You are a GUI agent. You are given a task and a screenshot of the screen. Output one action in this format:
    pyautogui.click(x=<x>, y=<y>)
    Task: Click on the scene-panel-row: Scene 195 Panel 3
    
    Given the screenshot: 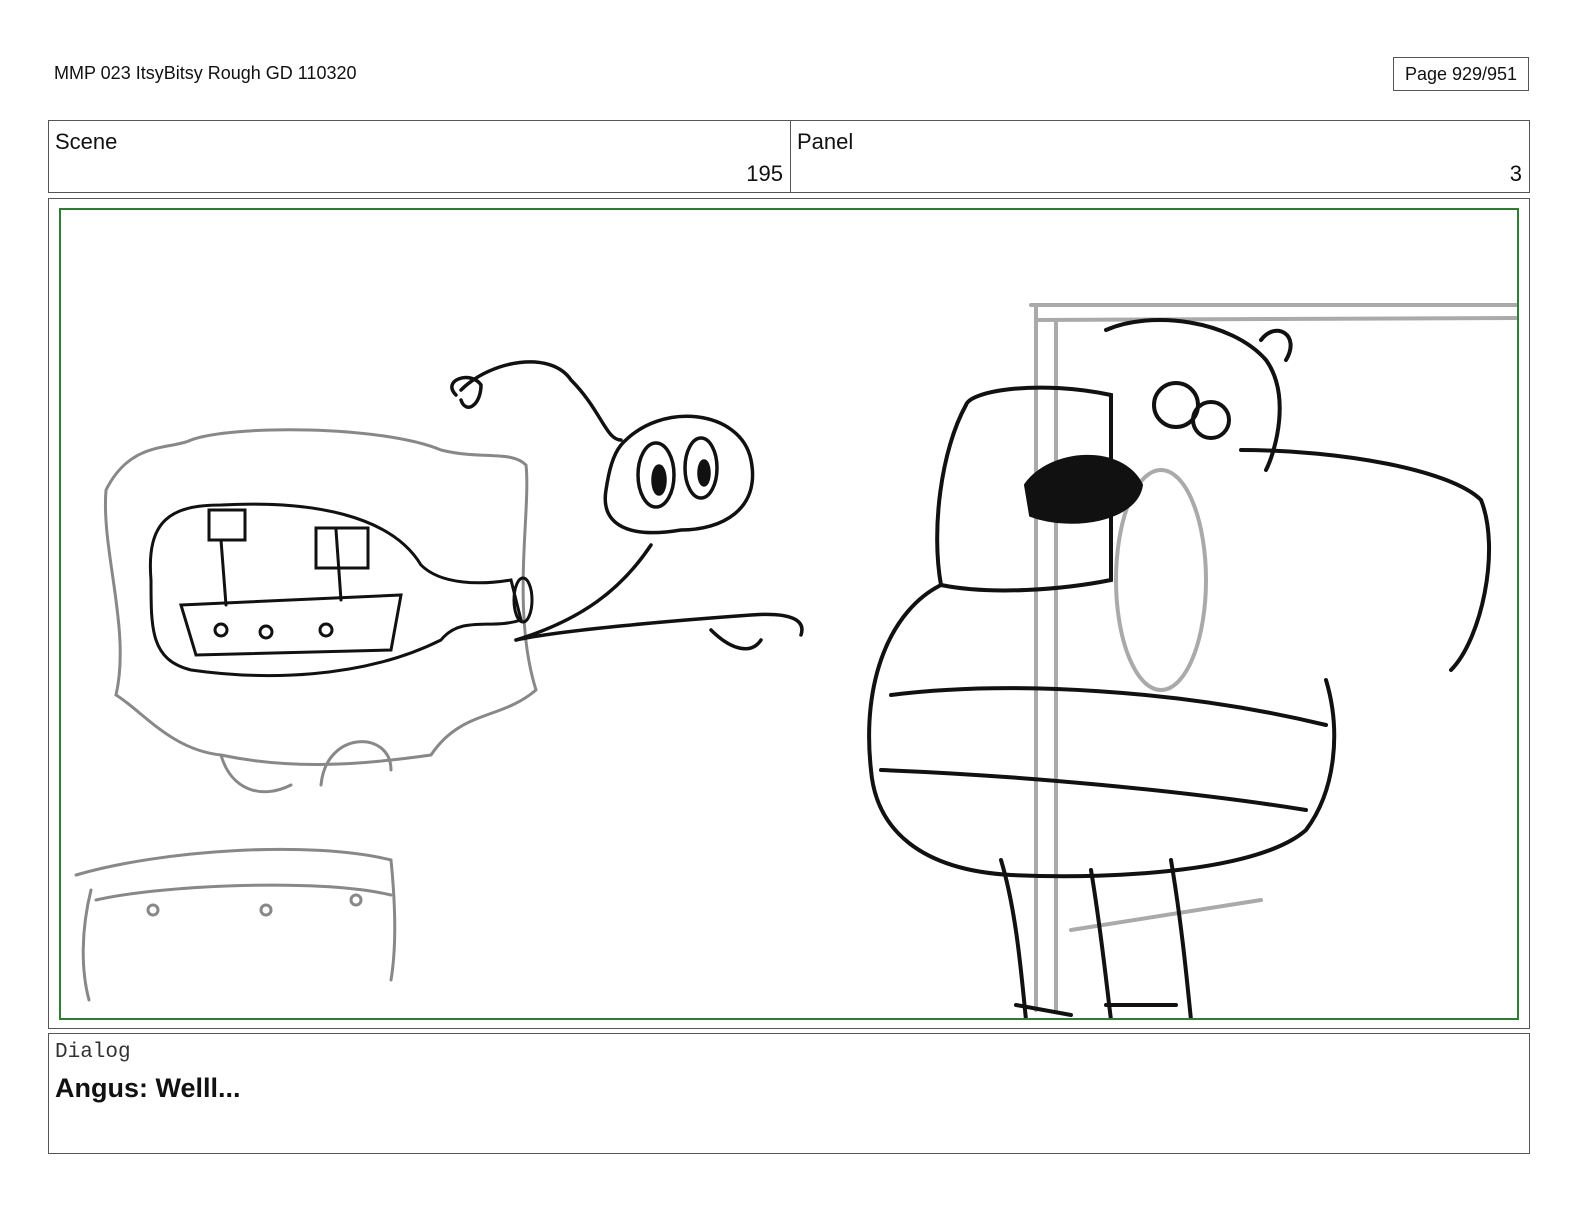 What is the action you would take?
    pyautogui.click(x=789, y=156)
    